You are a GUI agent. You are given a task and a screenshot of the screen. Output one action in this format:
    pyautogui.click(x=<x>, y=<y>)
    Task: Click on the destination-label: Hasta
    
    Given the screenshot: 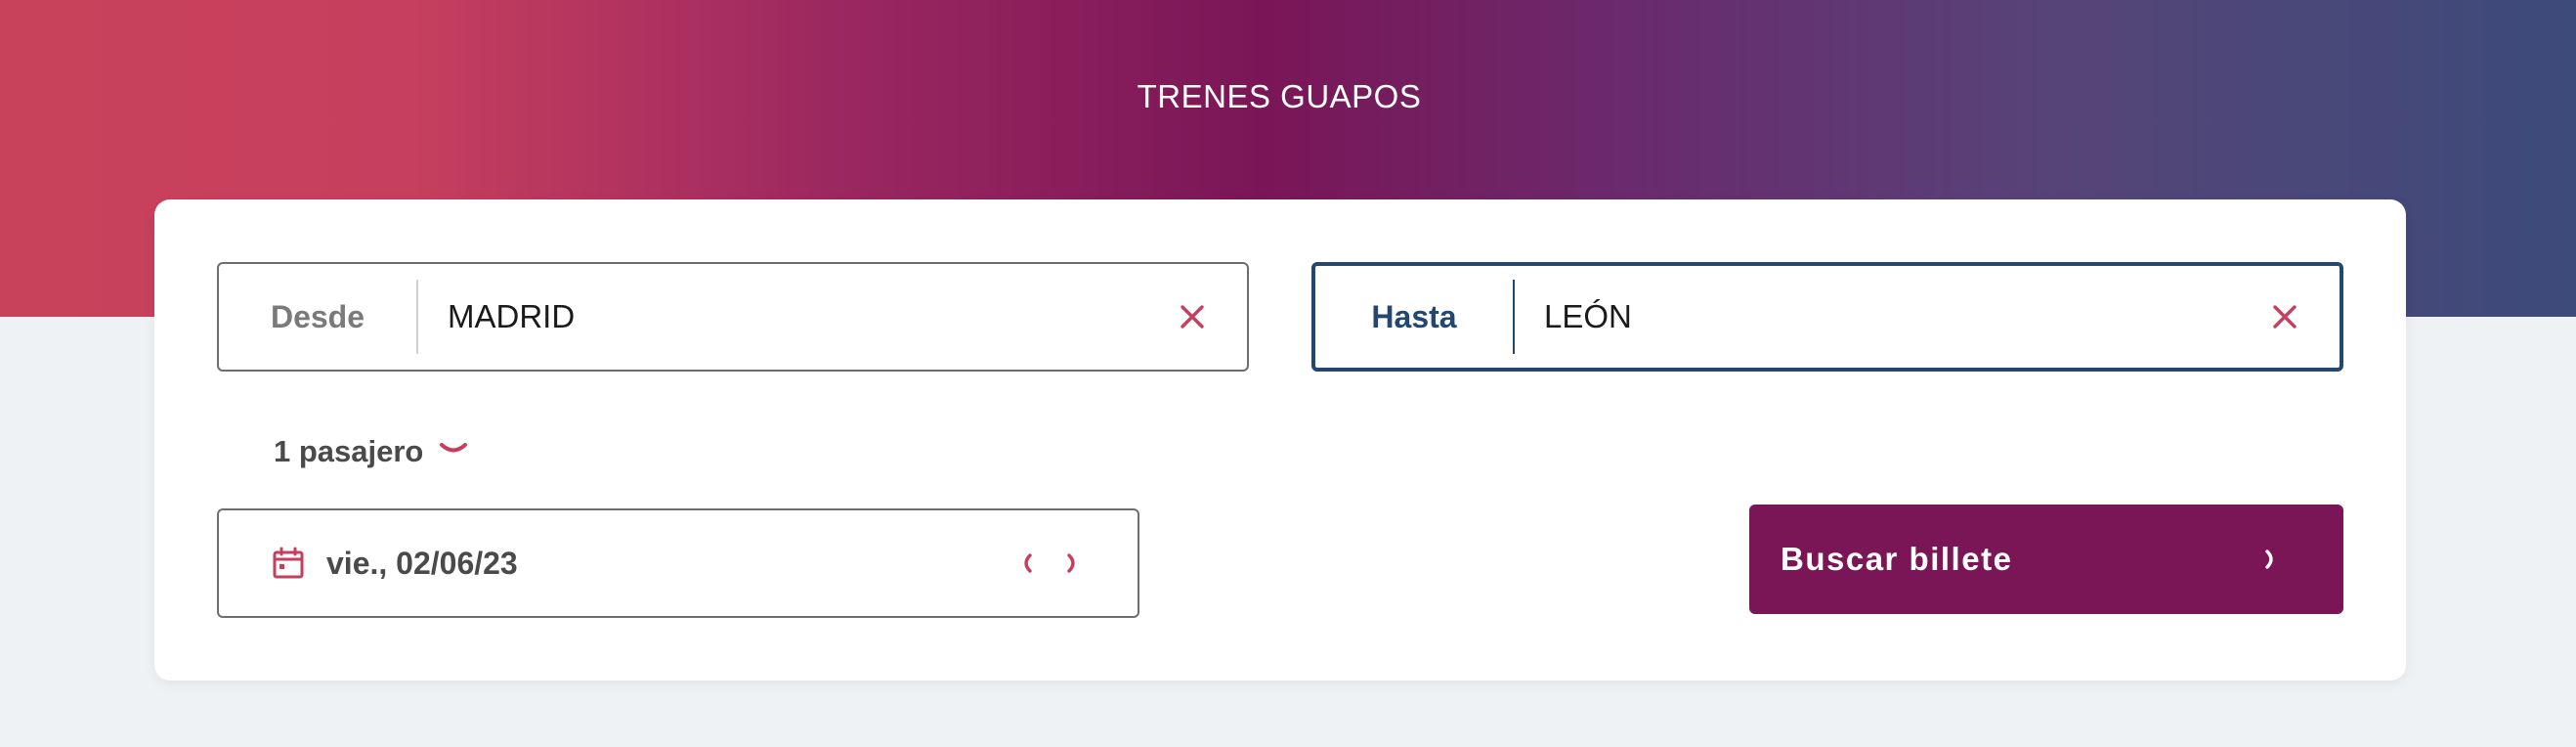 What is the action you would take?
    pyautogui.click(x=1415, y=317)
    